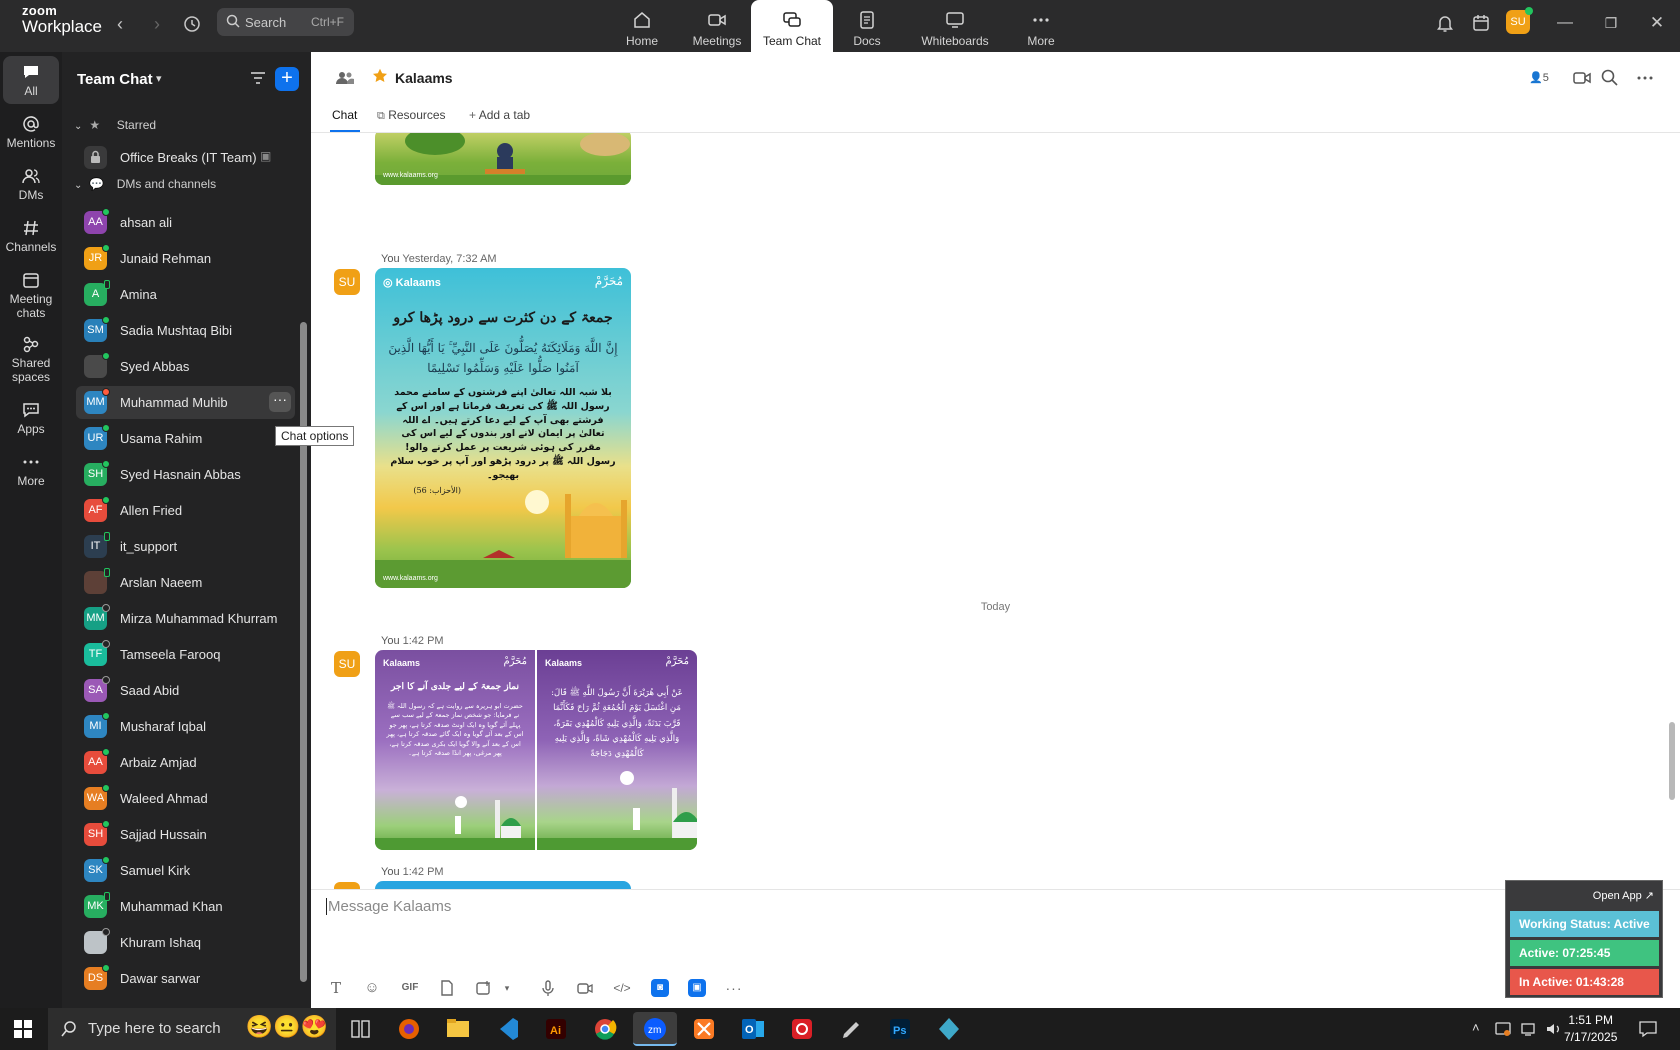  What do you see at coordinates (185, 330) in the screenshot?
I see `dm-item: SM Sadia Mushtaq Bibi` at bounding box center [185, 330].